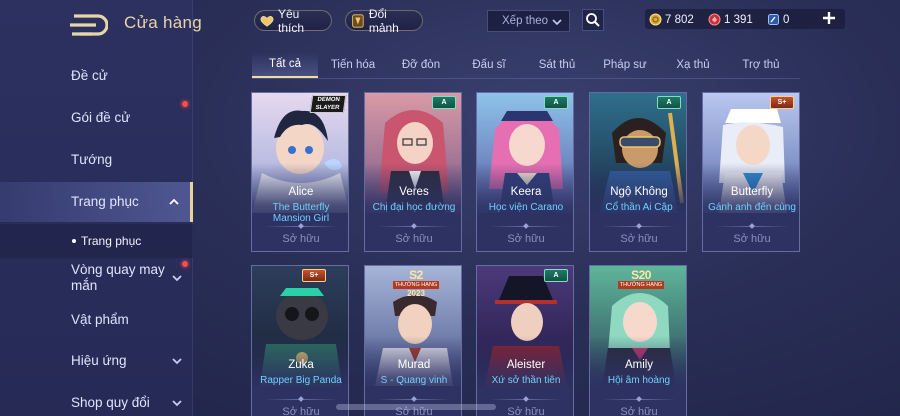  Describe the element at coordinates (110, 402) in the screenshot. I see `sidebar-item-label: Shop quy đổi` at that location.